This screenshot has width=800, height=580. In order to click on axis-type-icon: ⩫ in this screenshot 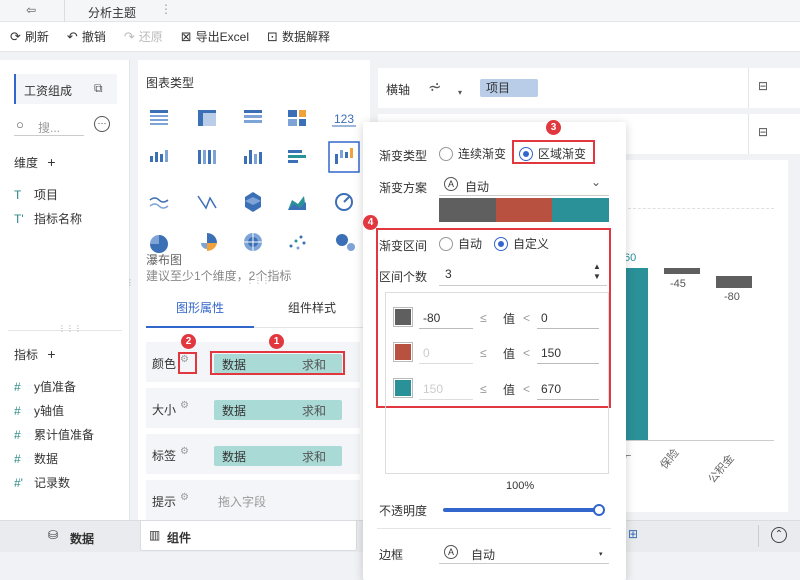, I will do `click(434, 87)`.